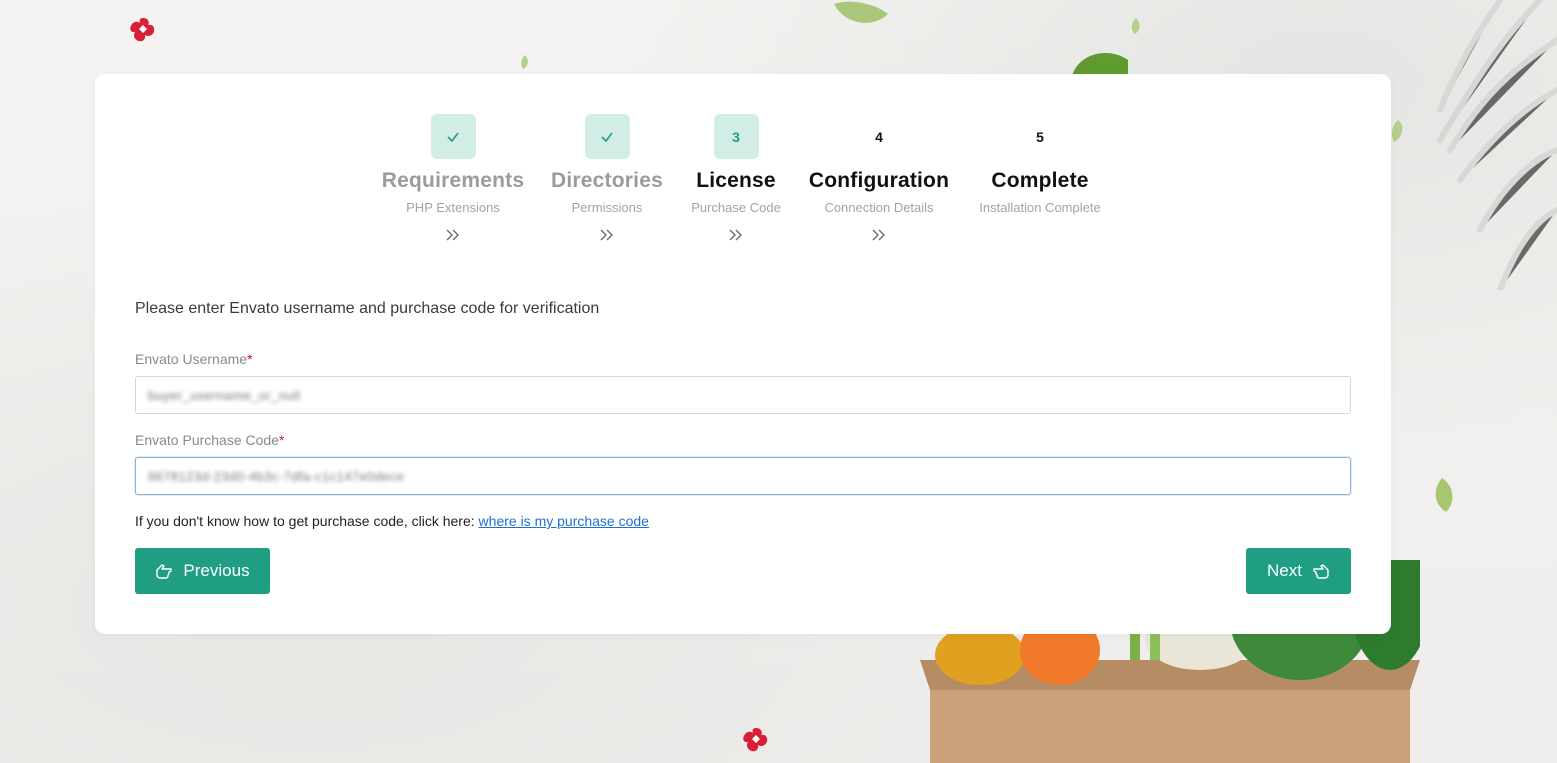  Describe the element at coordinates (224, 395) in the screenshot. I see `username-input-value: buyer_username_or_null` at that location.